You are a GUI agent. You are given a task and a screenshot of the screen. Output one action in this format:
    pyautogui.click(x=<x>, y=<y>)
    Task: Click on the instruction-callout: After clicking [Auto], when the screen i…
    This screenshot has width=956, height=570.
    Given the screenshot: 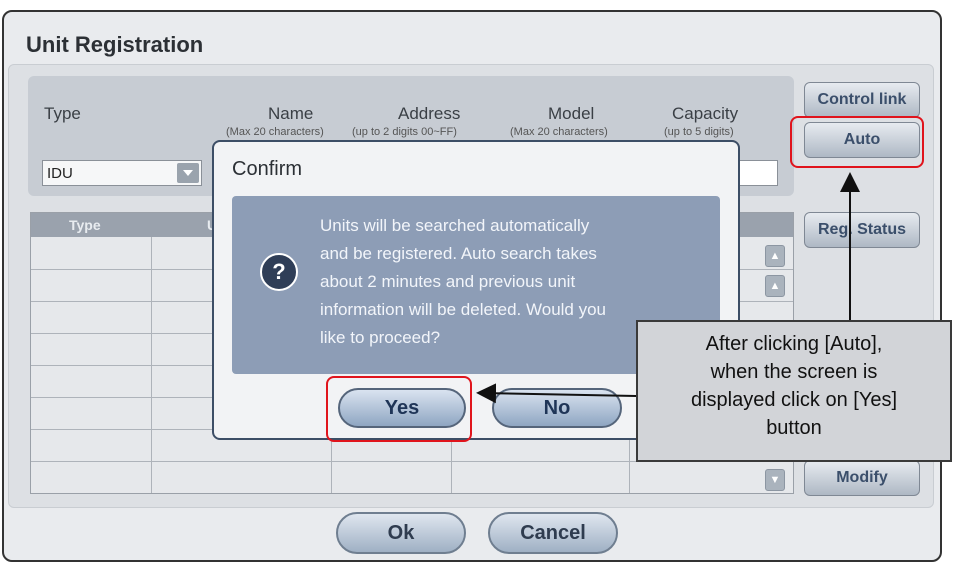 What is the action you would take?
    pyautogui.click(x=794, y=391)
    